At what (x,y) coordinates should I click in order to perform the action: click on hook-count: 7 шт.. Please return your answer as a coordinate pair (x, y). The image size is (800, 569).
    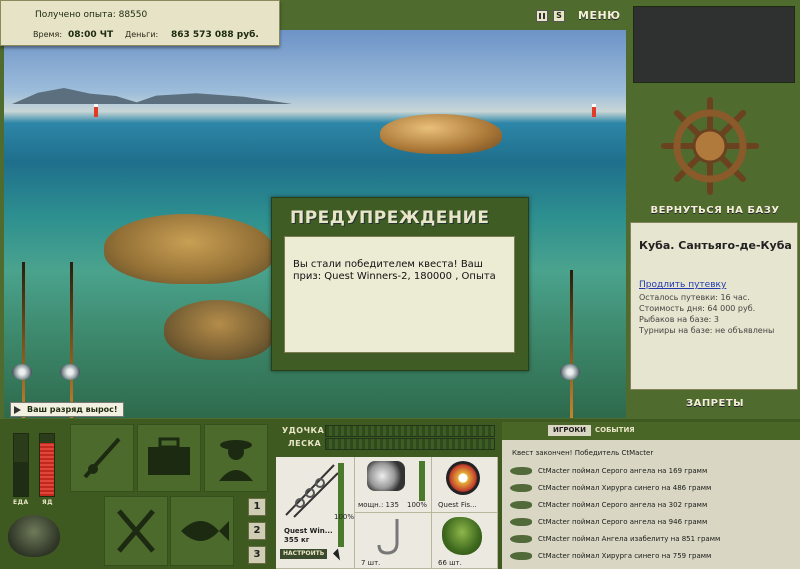
    Looking at the image, I should click on (371, 563).